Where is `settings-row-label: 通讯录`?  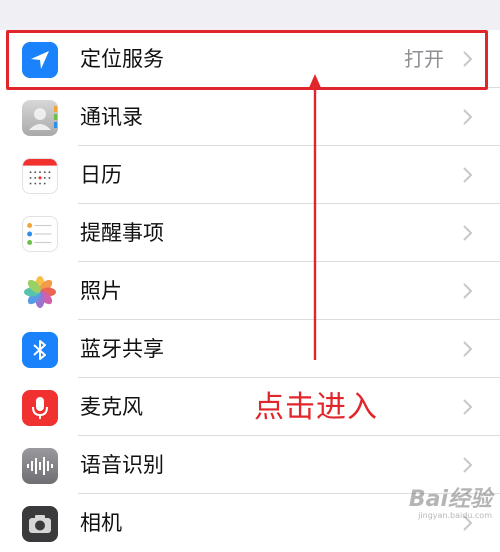
settings-row-label: 通讯录 is located at coordinates (111, 117).